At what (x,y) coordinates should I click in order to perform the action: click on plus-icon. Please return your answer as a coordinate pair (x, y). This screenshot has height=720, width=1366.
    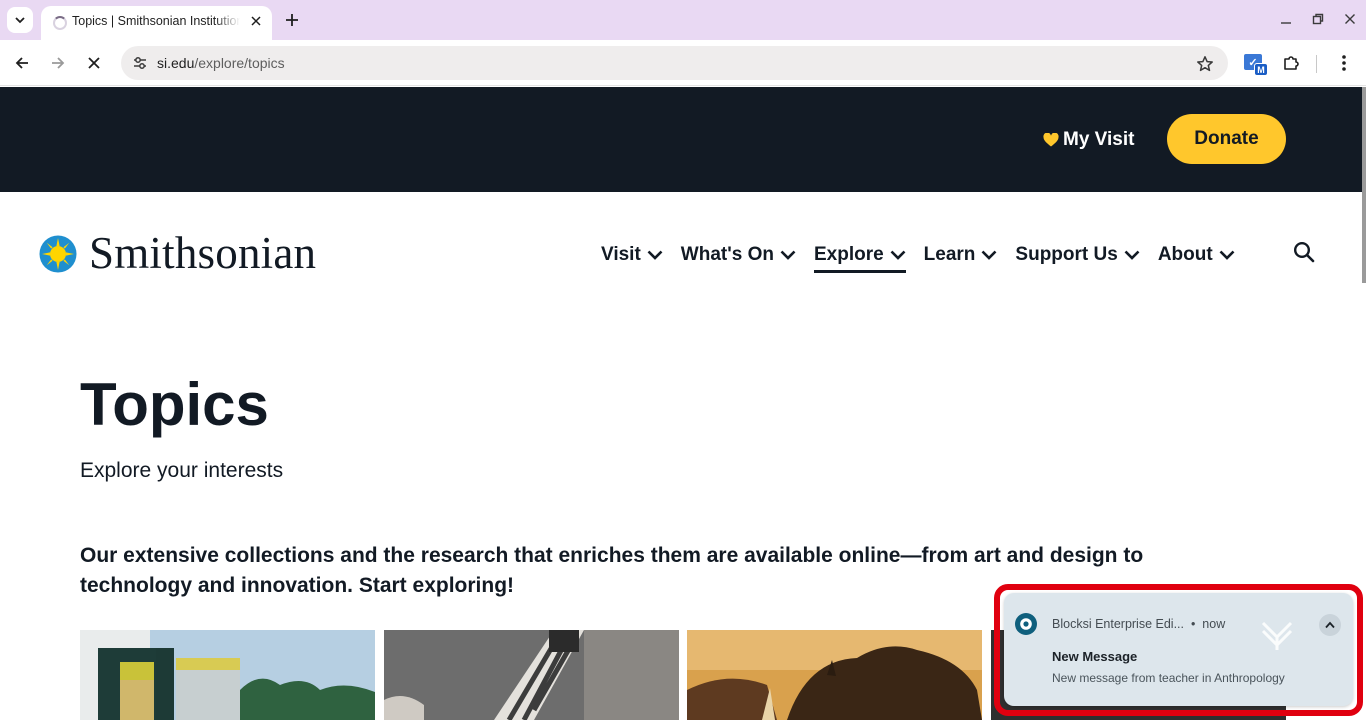
    Looking at the image, I should click on (292, 20).